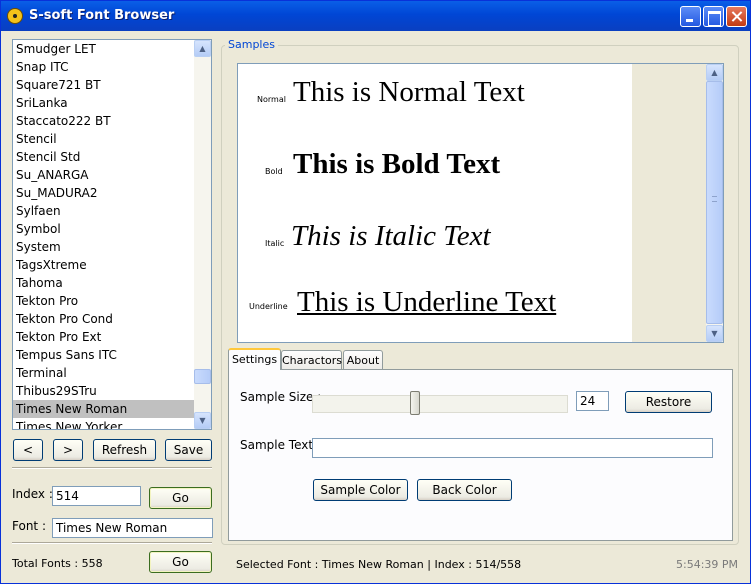  What do you see at coordinates (440, 404) in the screenshot?
I see `sample-size-slider` at bounding box center [440, 404].